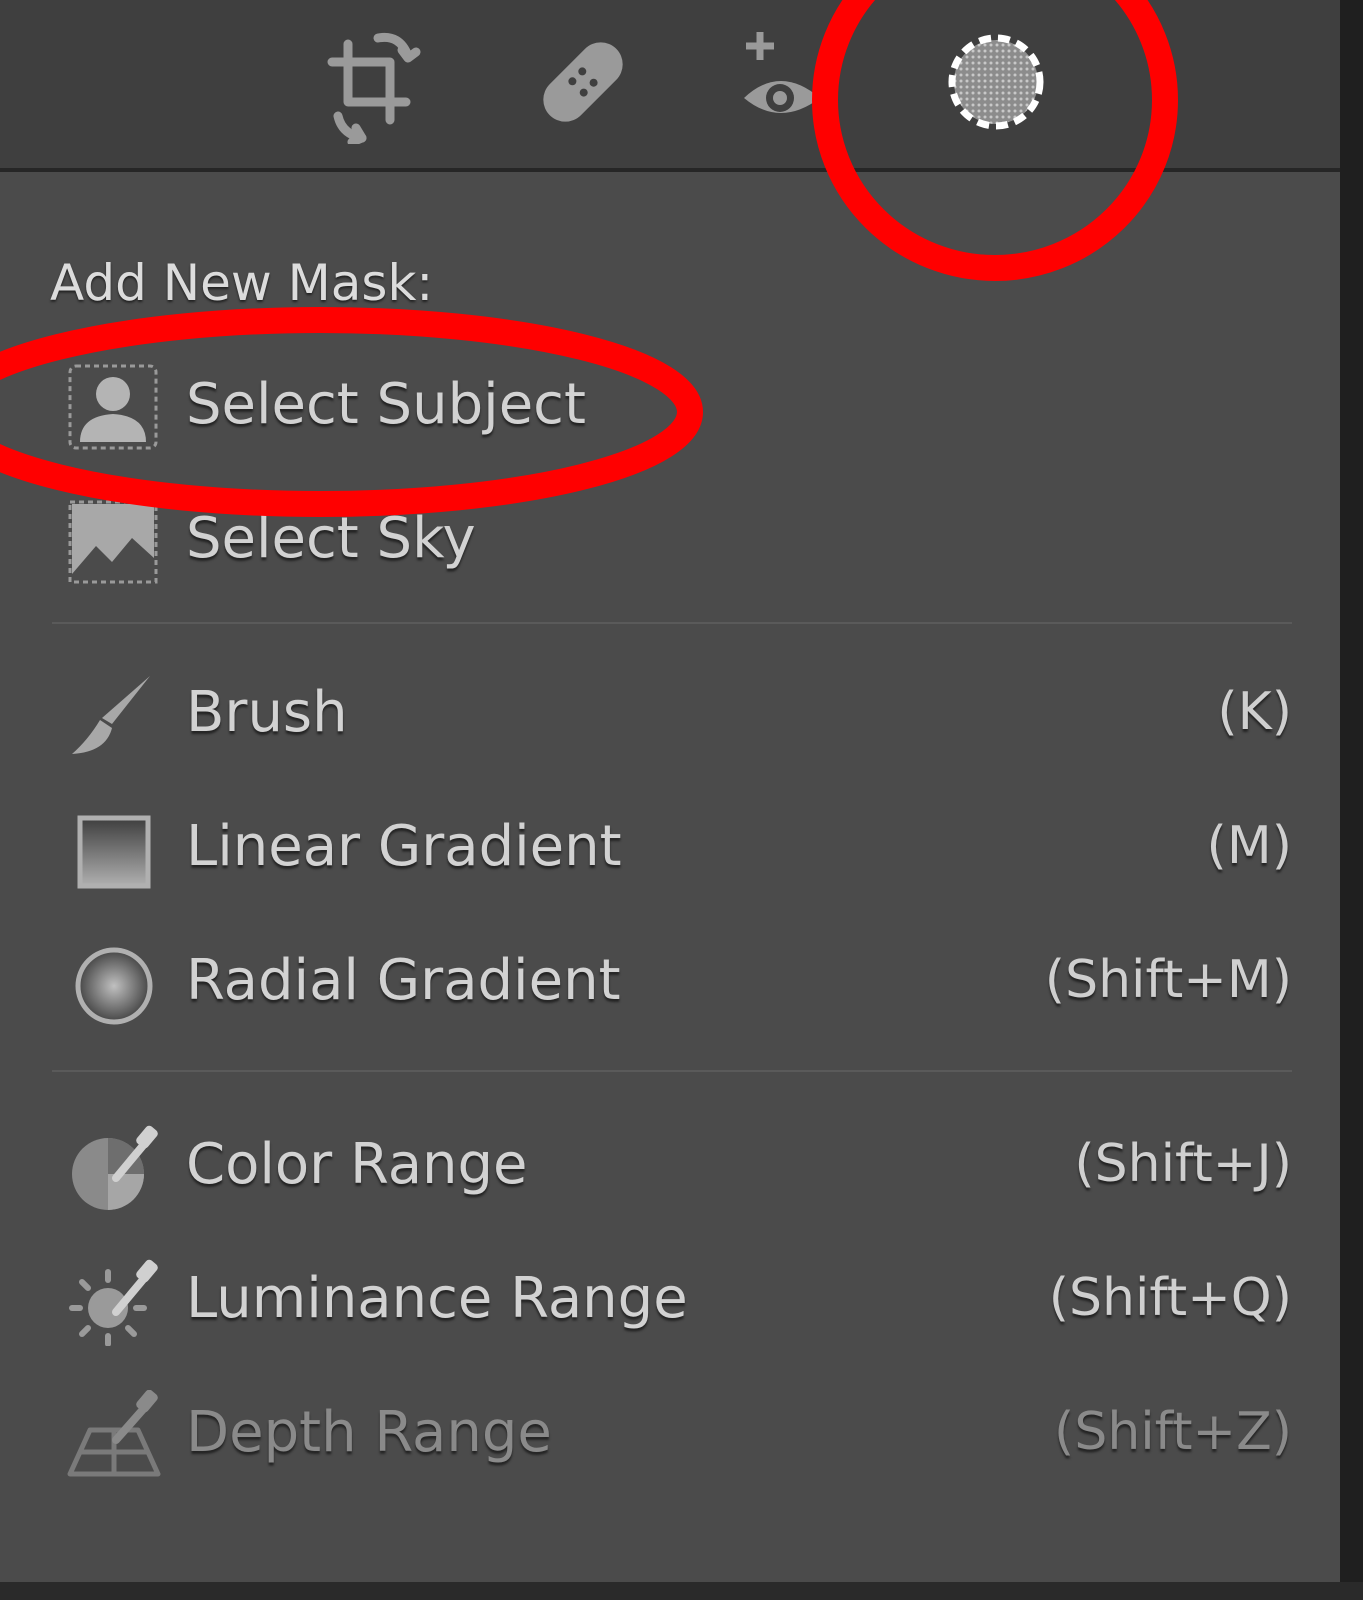 The width and height of the screenshot is (1363, 1600). What do you see at coordinates (650, 405) in the screenshot?
I see `menu-item-select-subject: Select Subject` at bounding box center [650, 405].